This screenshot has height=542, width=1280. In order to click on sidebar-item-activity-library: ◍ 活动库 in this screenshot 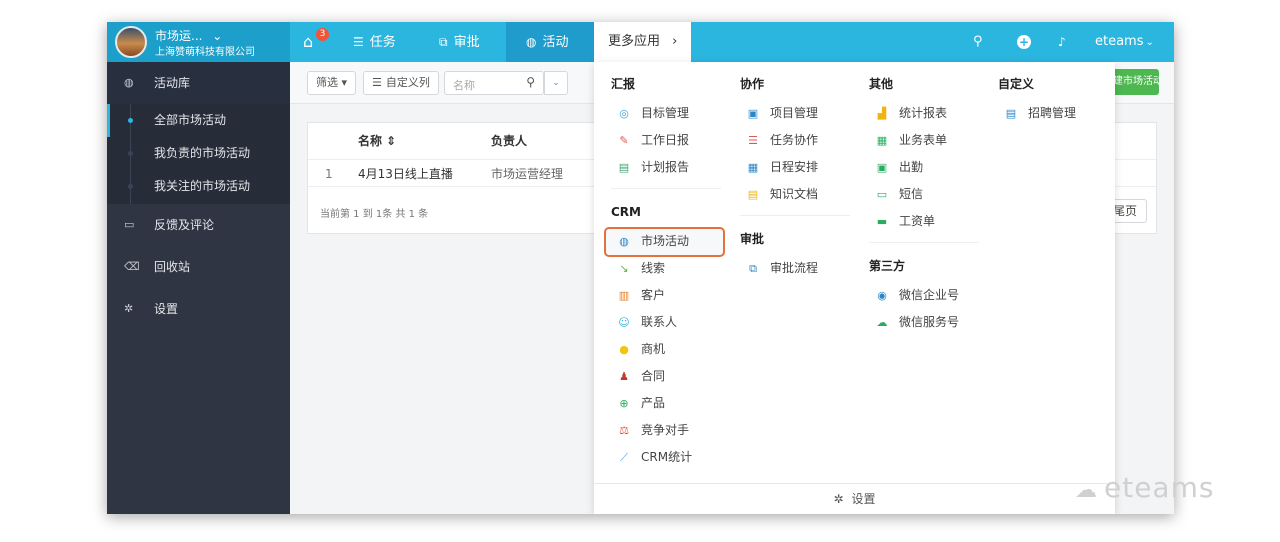, I will do `click(198, 83)`.